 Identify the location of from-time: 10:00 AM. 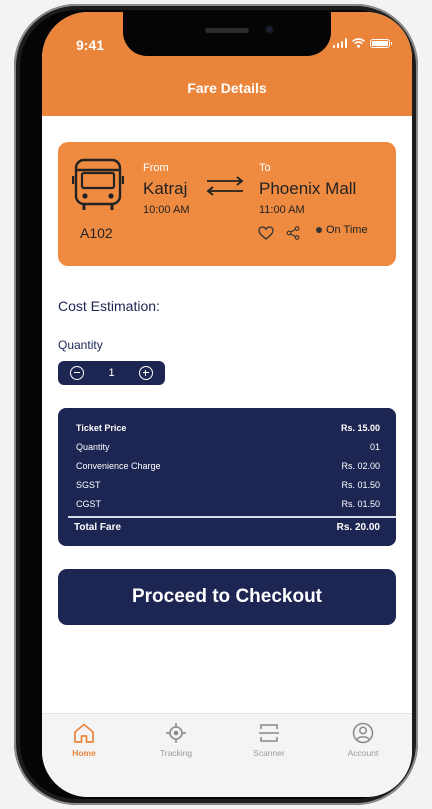
(166, 210).